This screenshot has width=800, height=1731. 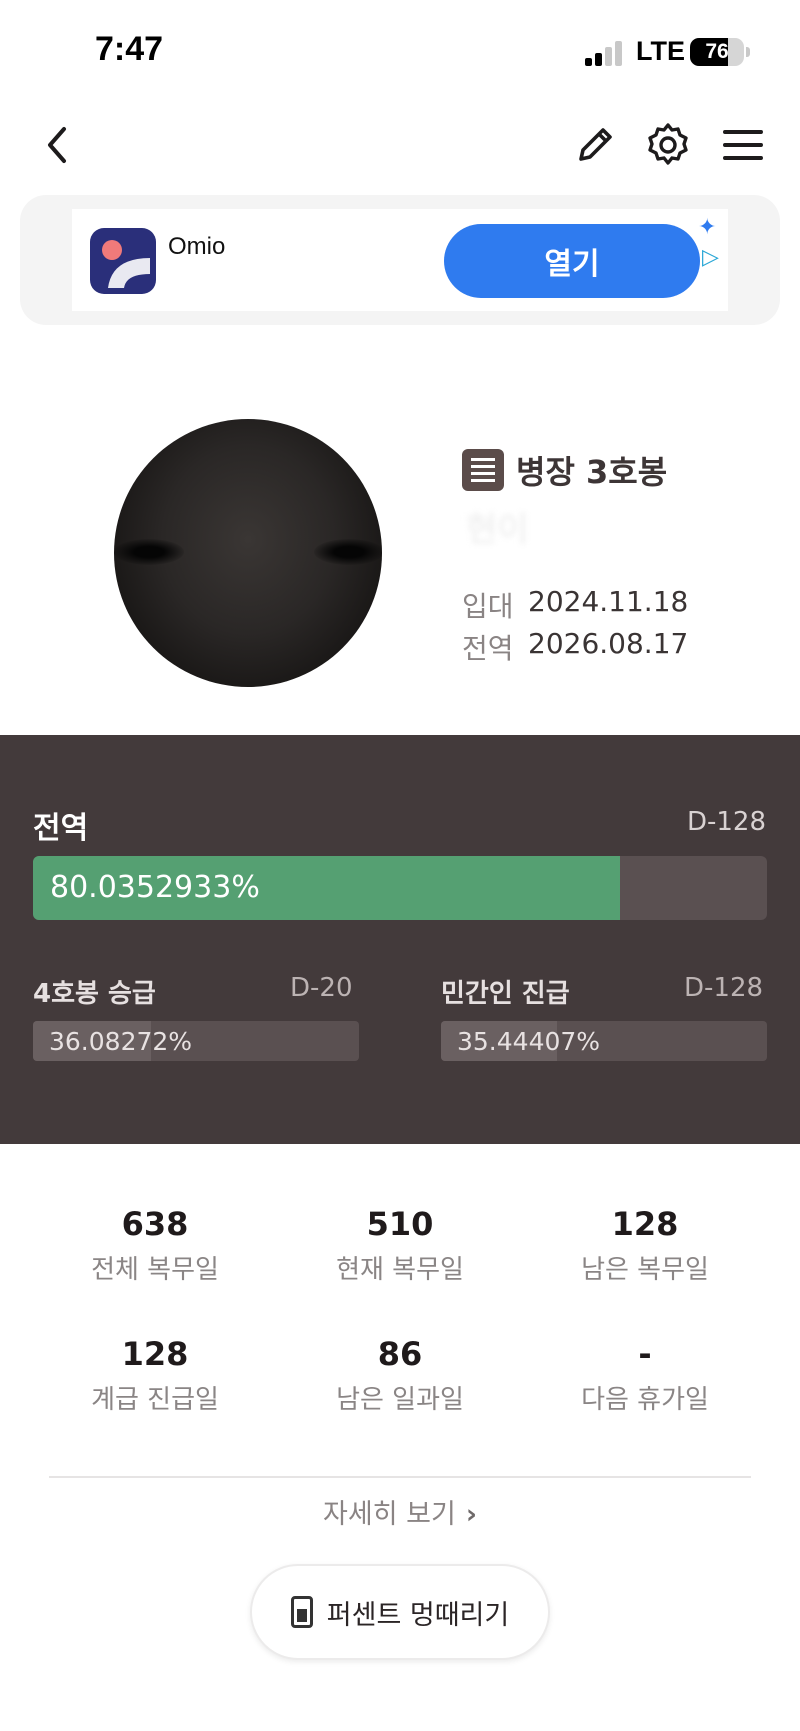 What do you see at coordinates (389, 1514) in the screenshot?
I see `view-details-label: 자세히 보기` at bounding box center [389, 1514].